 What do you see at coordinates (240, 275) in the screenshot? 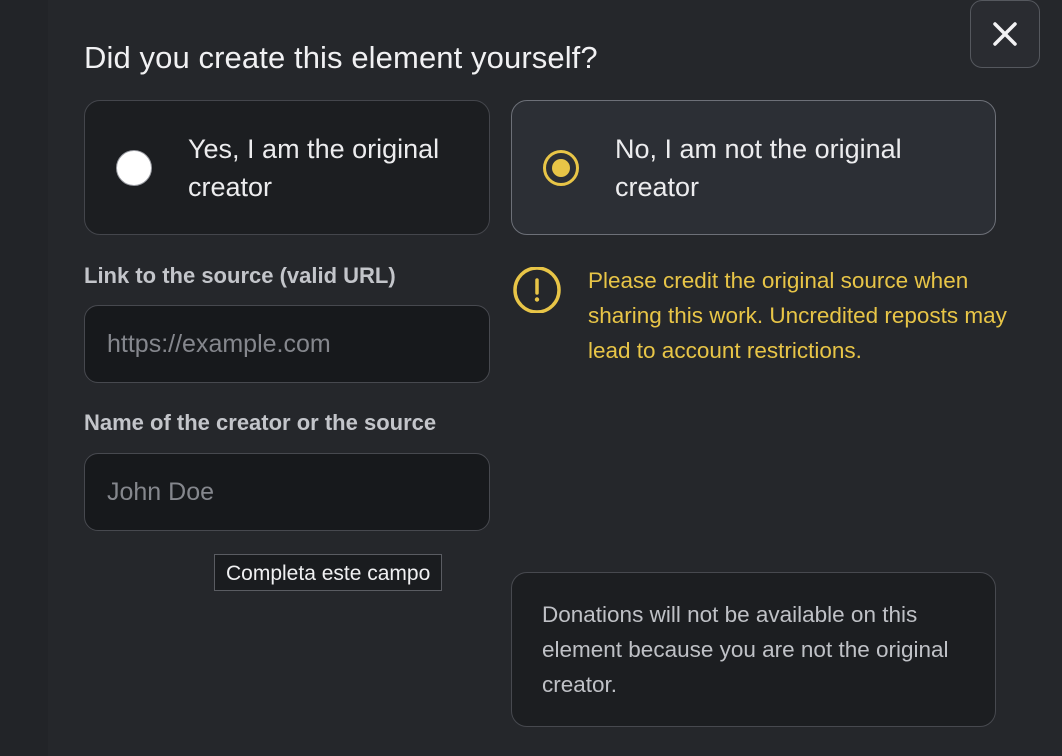
I see `source-link-label: Link to the source (valid URL)` at bounding box center [240, 275].